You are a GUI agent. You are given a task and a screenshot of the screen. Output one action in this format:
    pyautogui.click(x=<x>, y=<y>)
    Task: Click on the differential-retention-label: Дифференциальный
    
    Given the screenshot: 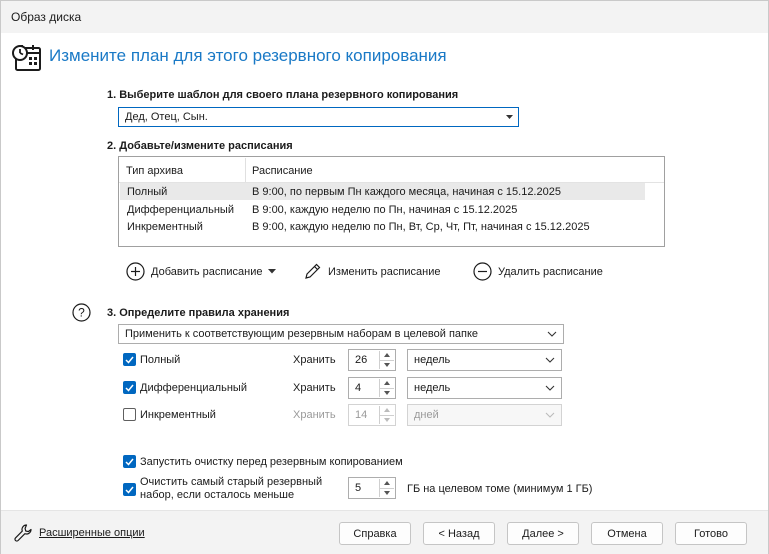 What is the action you would take?
    pyautogui.click(x=193, y=387)
    